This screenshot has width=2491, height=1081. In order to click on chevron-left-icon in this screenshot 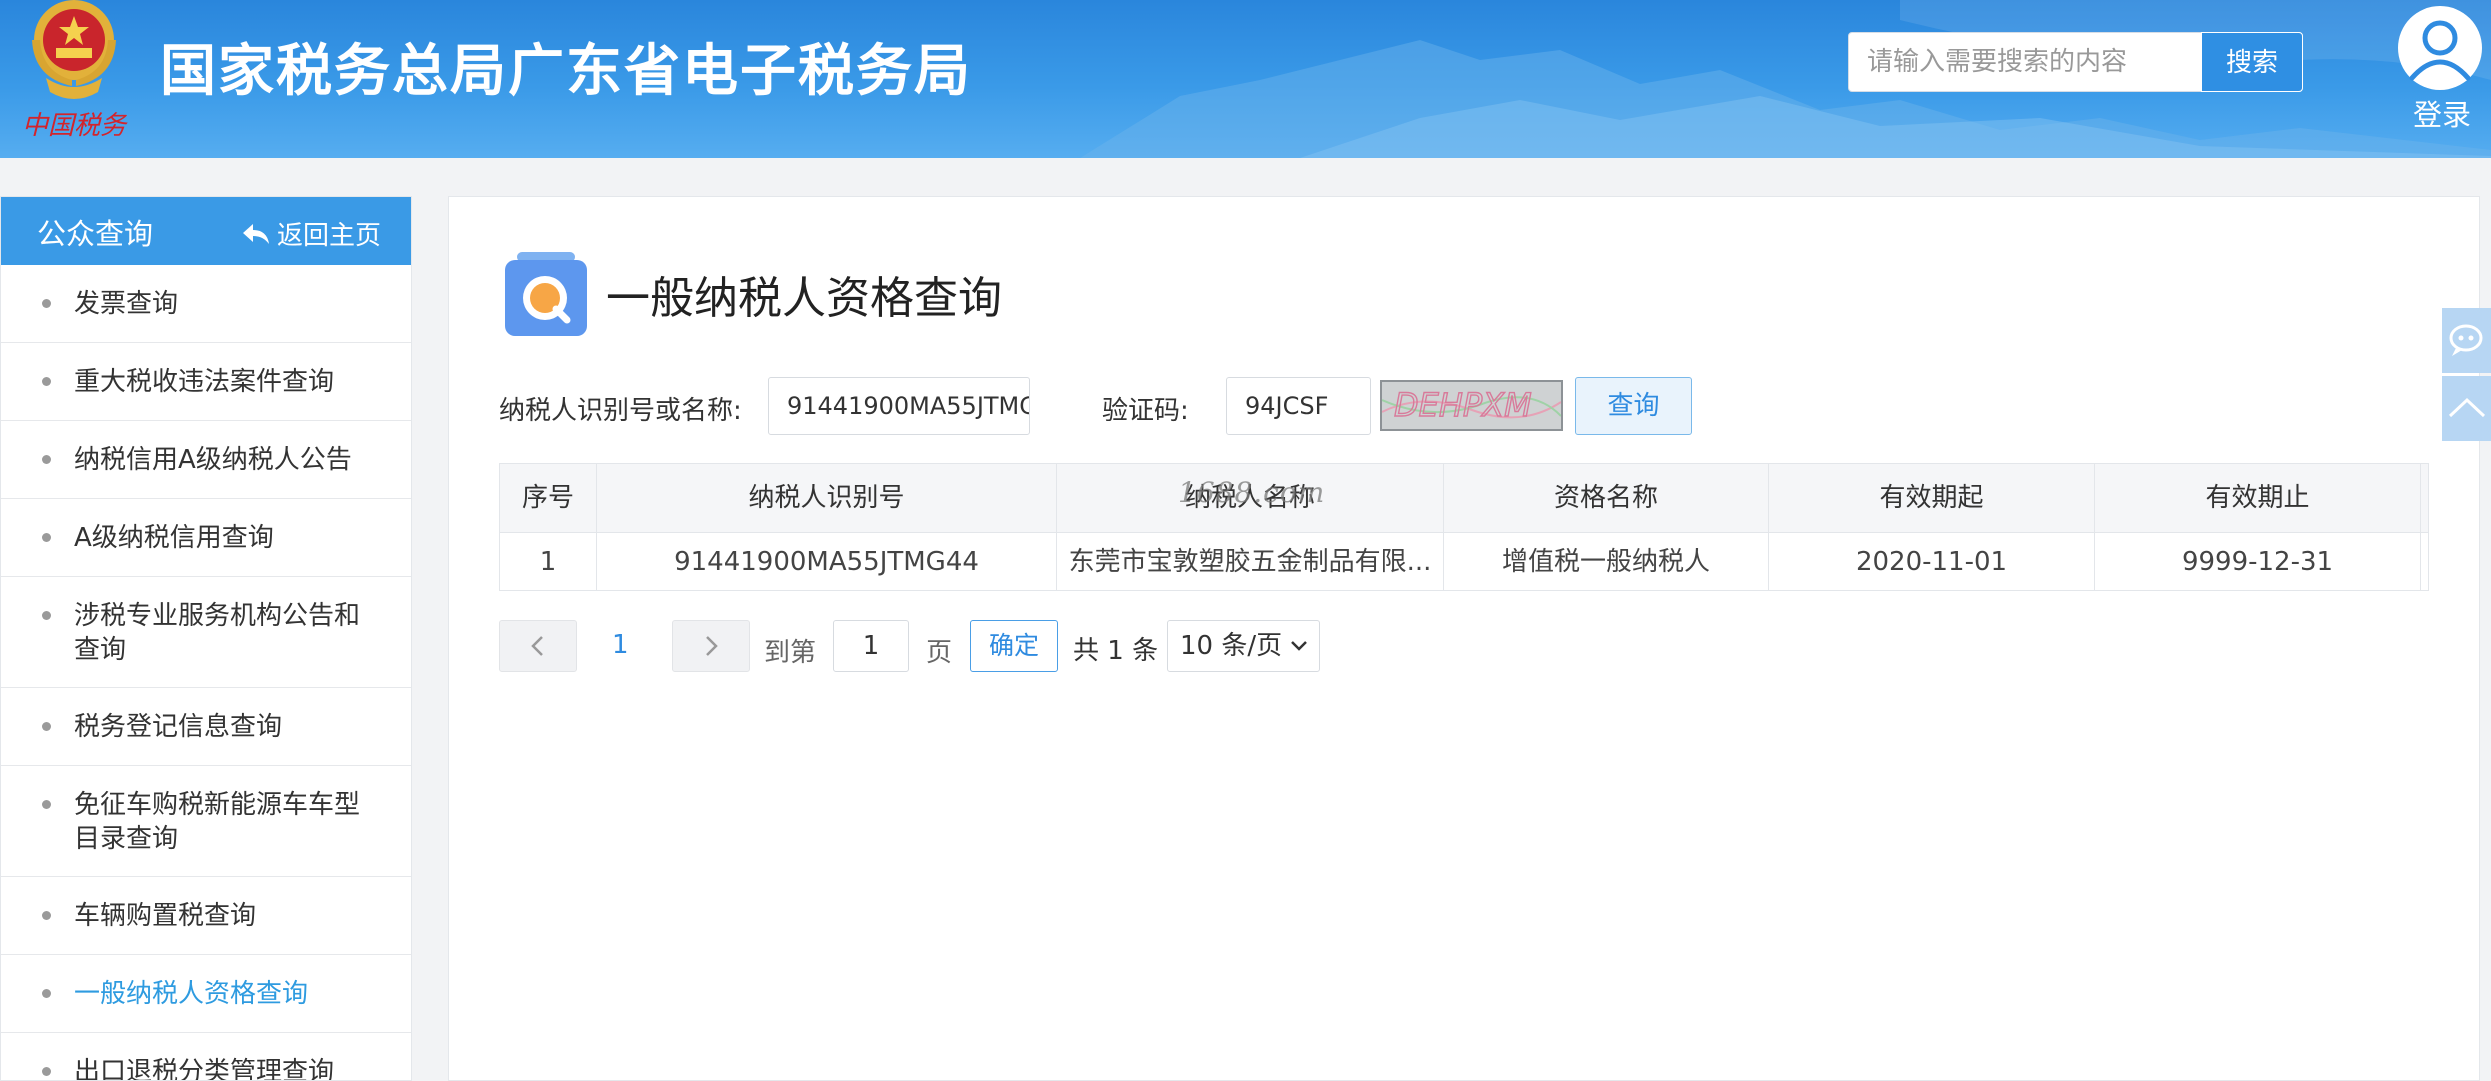, I will do `click(537, 646)`.